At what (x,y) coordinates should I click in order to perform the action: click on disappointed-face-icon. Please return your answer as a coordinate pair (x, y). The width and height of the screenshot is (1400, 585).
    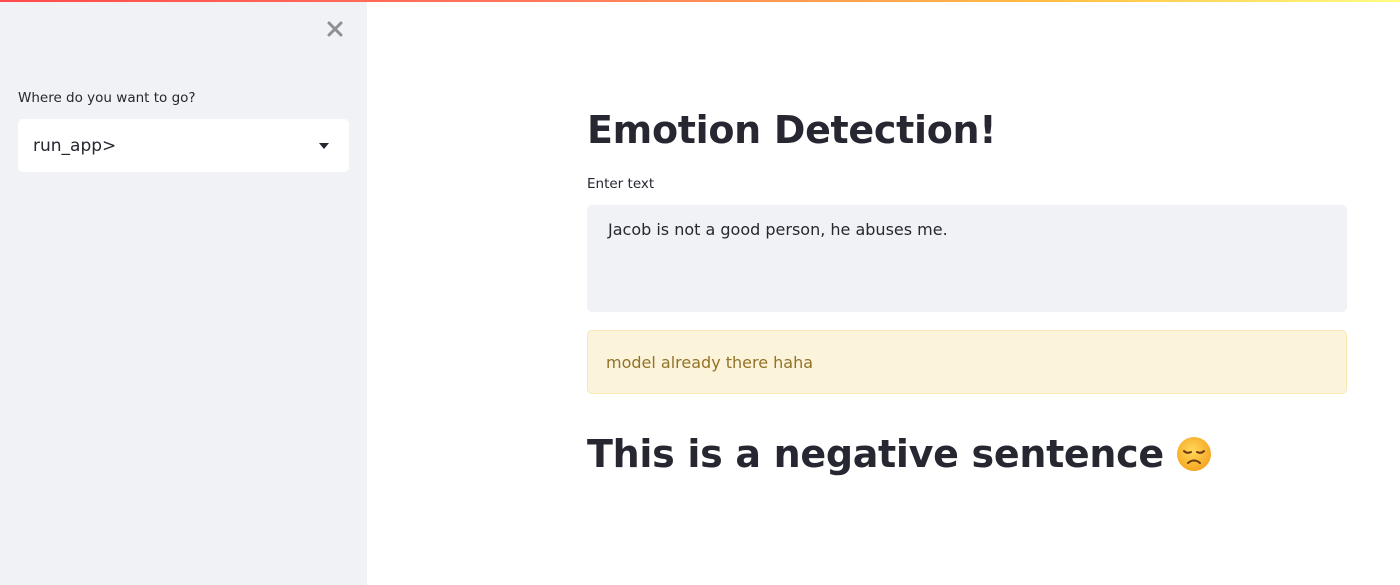
    Looking at the image, I should click on (1193, 454).